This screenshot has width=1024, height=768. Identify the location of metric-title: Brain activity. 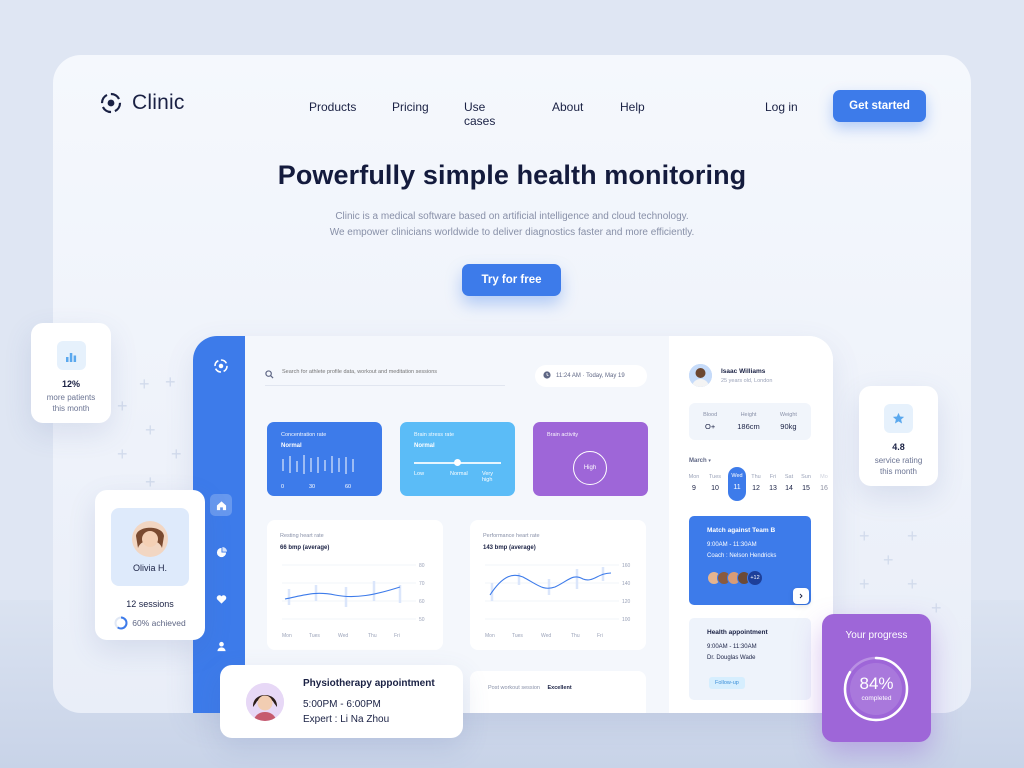
(563, 435).